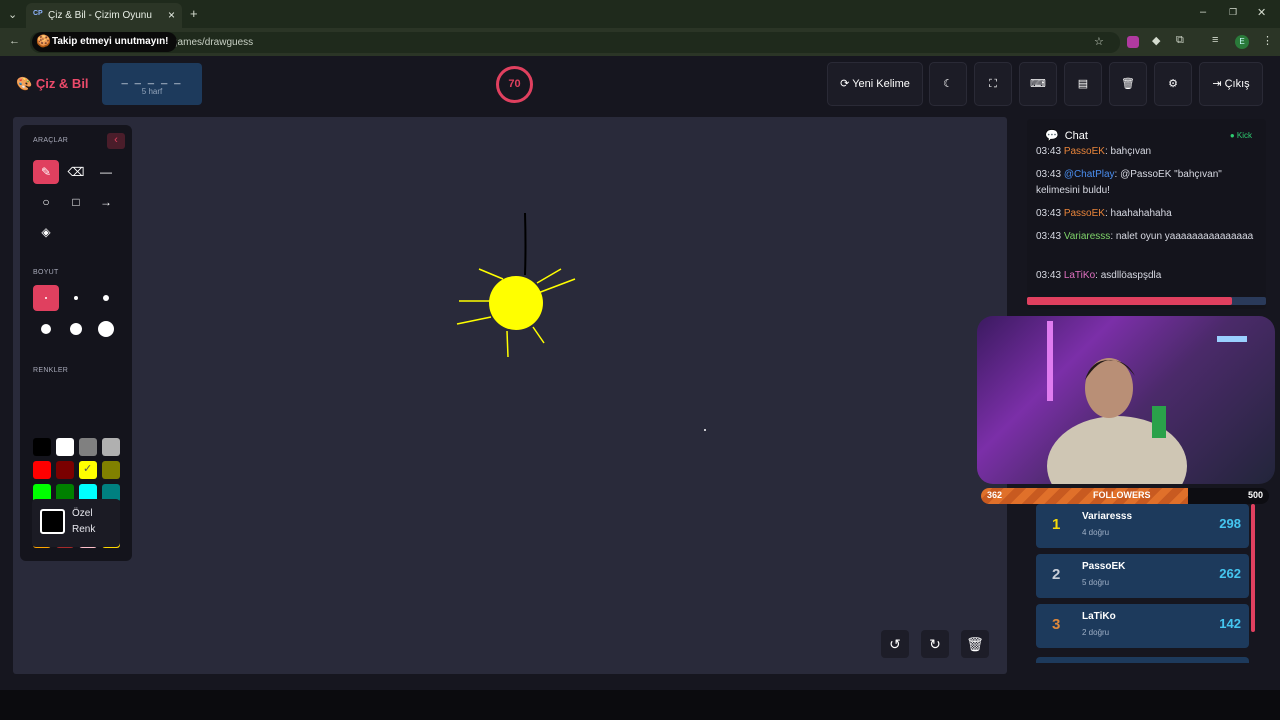 This screenshot has width=1280, height=720. I want to click on minimize-icon: –, so click(1203, 12).